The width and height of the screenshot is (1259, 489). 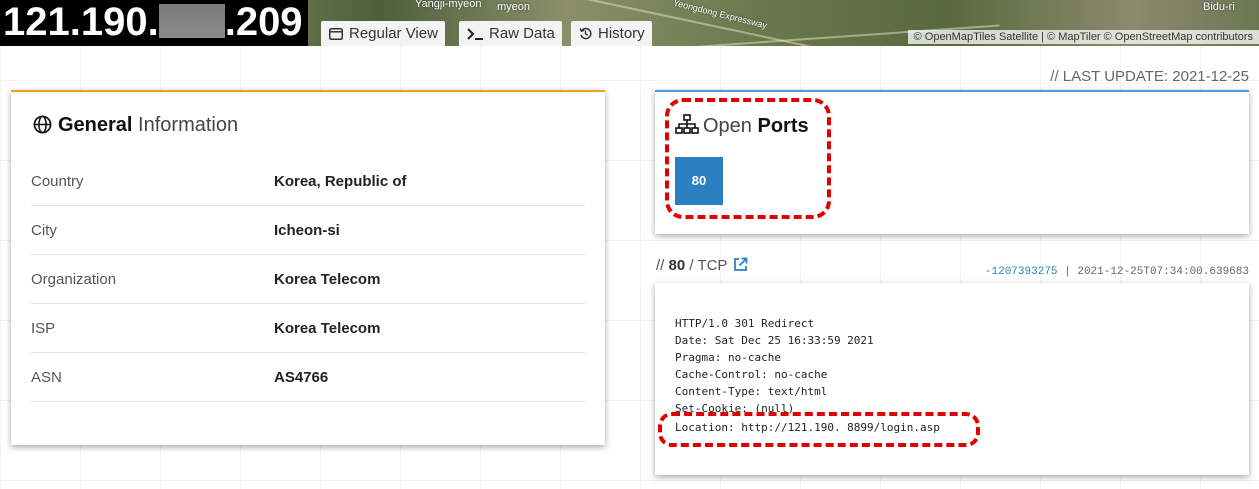 What do you see at coordinates (46, 377) in the screenshot?
I see `info-label: ASN` at bounding box center [46, 377].